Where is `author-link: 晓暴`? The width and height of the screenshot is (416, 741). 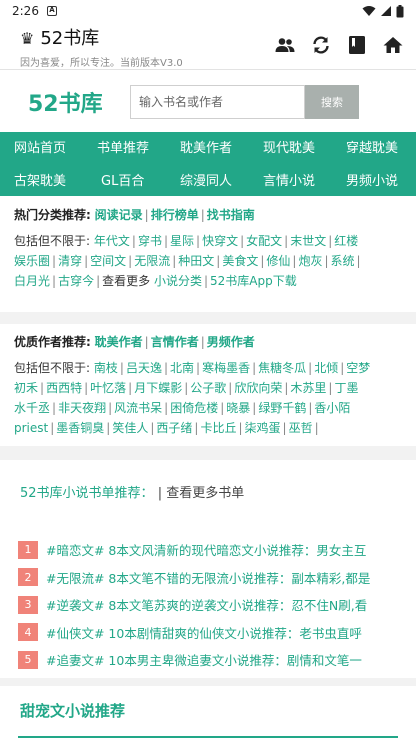 author-link: 晓暴 is located at coordinates (238, 408).